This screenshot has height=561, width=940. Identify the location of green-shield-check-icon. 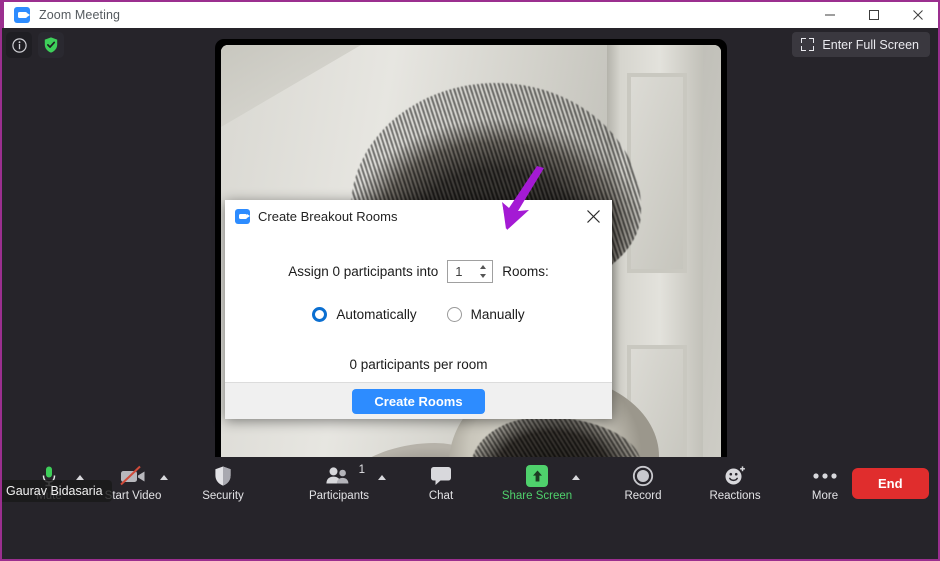
(51, 45).